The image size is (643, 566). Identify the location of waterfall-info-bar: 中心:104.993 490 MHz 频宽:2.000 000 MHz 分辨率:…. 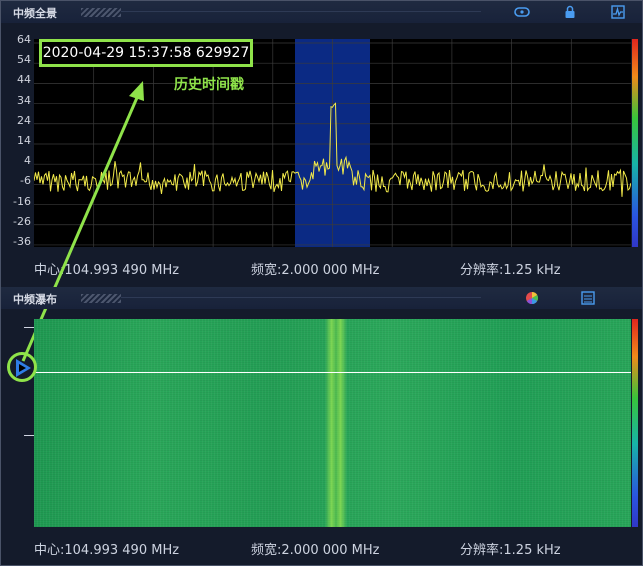
(321, 548).